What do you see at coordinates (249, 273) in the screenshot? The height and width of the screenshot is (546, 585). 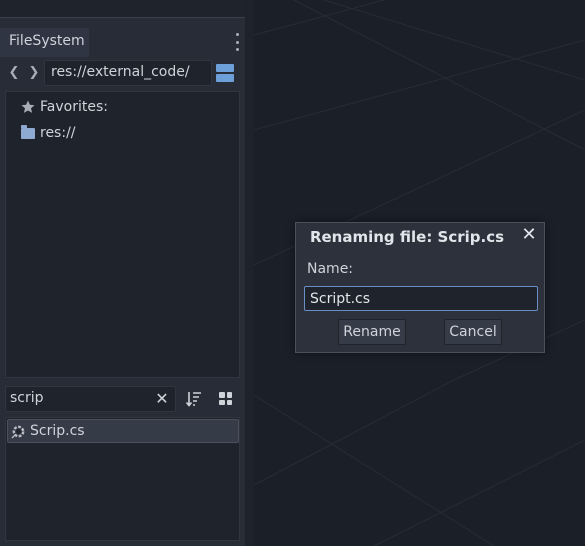 I see `dock-splitter` at bounding box center [249, 273].